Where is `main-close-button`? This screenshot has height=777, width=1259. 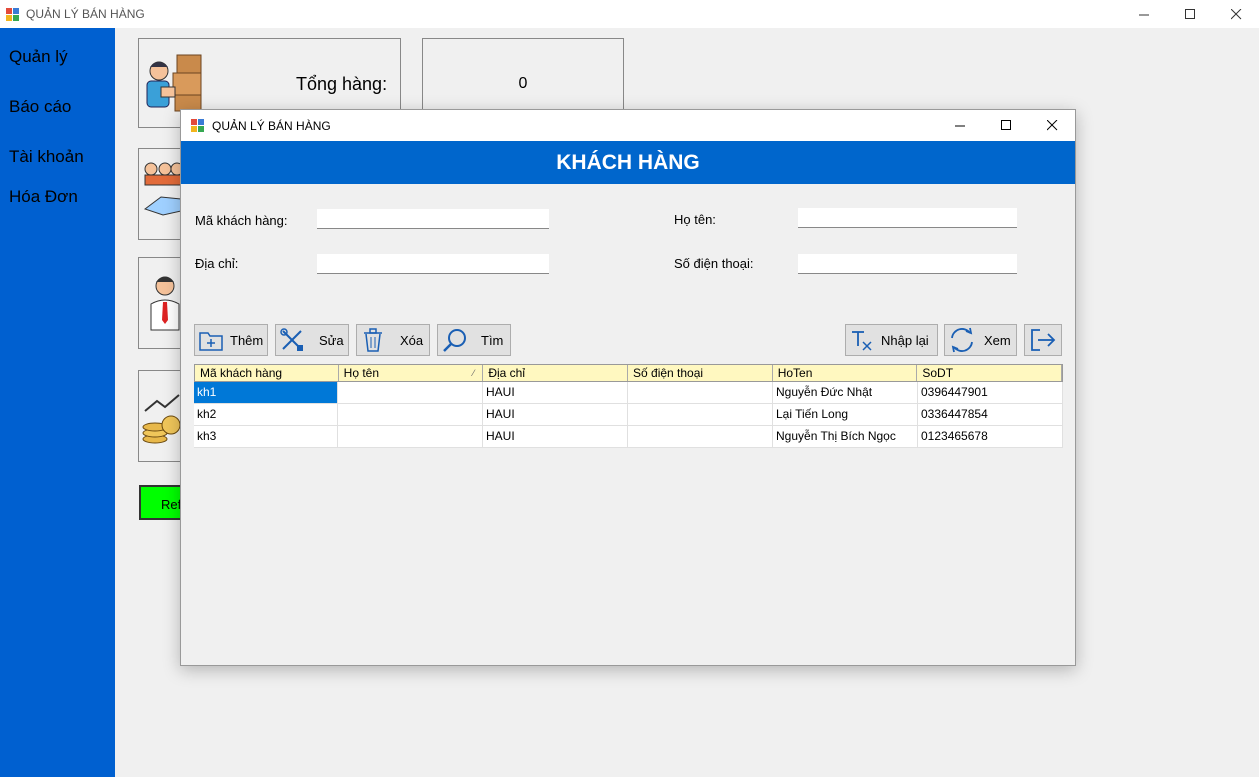
main-close-button is located at coordinates (1236, 14).